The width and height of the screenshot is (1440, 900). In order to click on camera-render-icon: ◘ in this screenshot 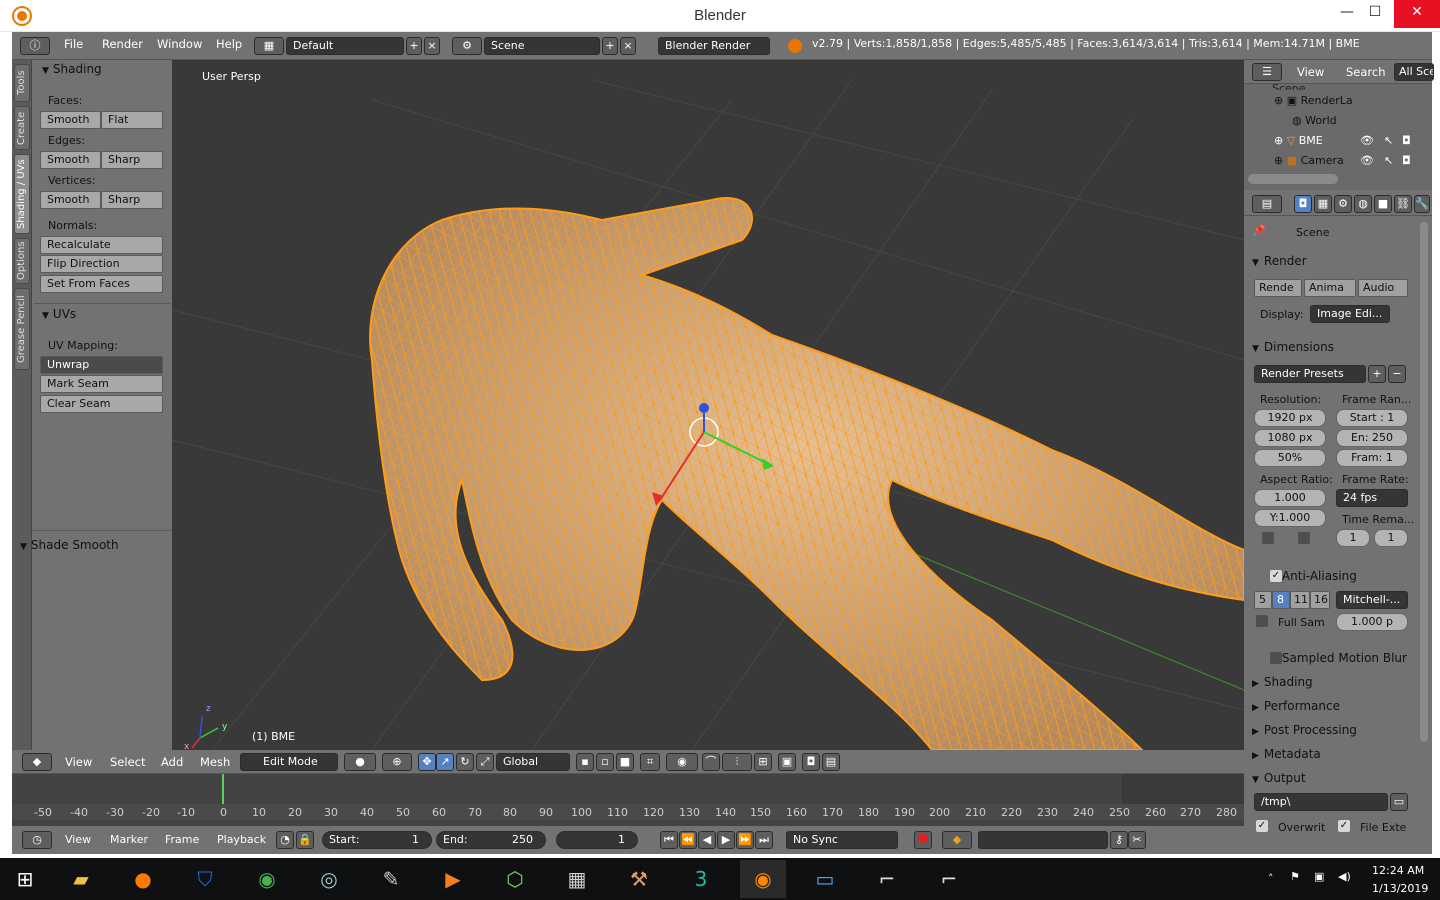, I will do `click(811, 762)`.